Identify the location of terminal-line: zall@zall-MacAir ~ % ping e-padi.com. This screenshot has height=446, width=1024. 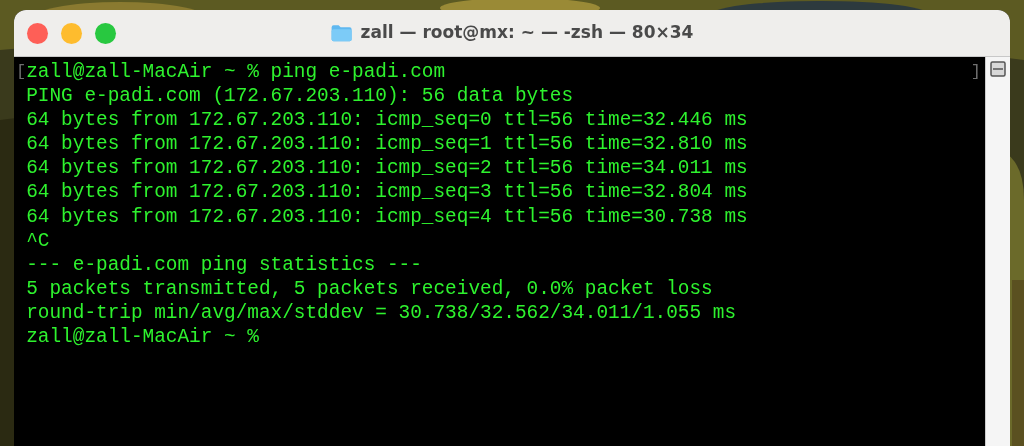
(236, 72).